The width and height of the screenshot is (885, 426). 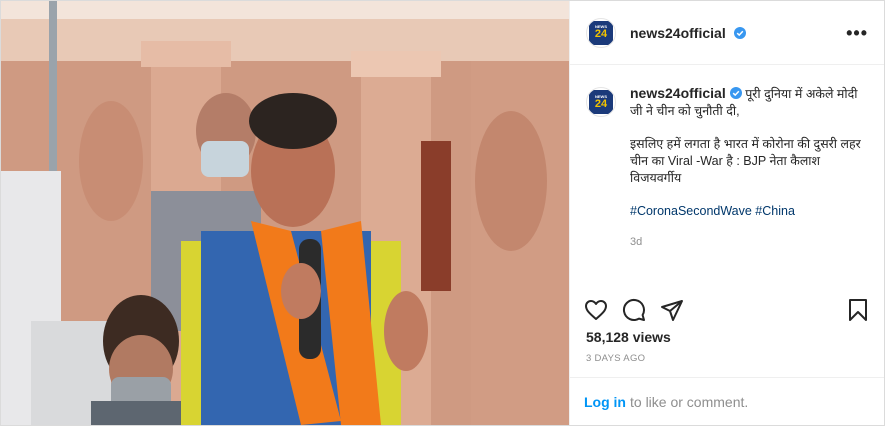 I want to click on login-link: Log in, so click(x=605, y=402).